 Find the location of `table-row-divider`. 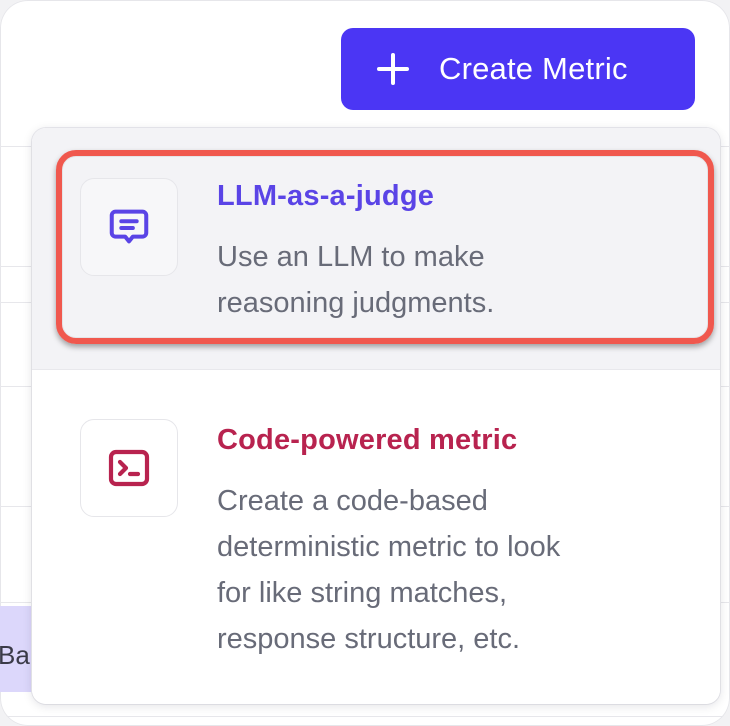

table-row-divider is located at coordinates (365, 716).